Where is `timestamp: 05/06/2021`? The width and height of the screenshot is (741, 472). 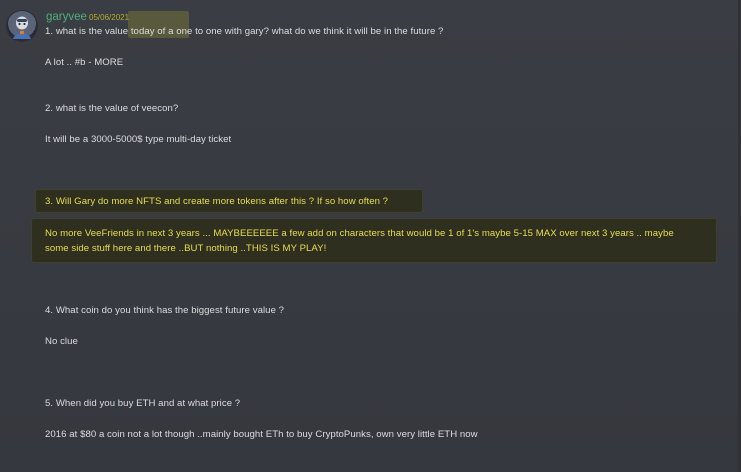
timestamp: 05/06/2021 is located at coordinates (109, 17).